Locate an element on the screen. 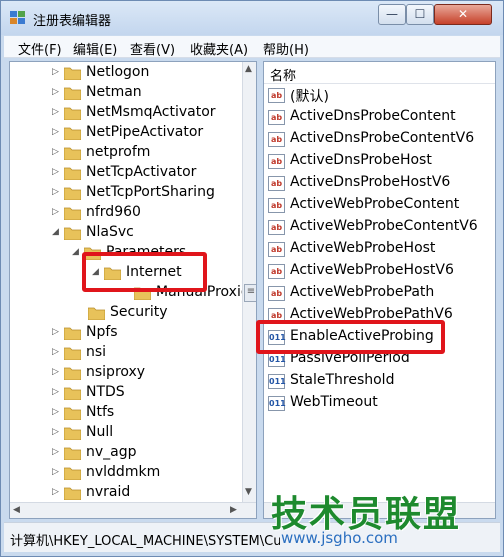  value-name: ActiveDnsProbeContentV6 is located at coordinates (382, 138).